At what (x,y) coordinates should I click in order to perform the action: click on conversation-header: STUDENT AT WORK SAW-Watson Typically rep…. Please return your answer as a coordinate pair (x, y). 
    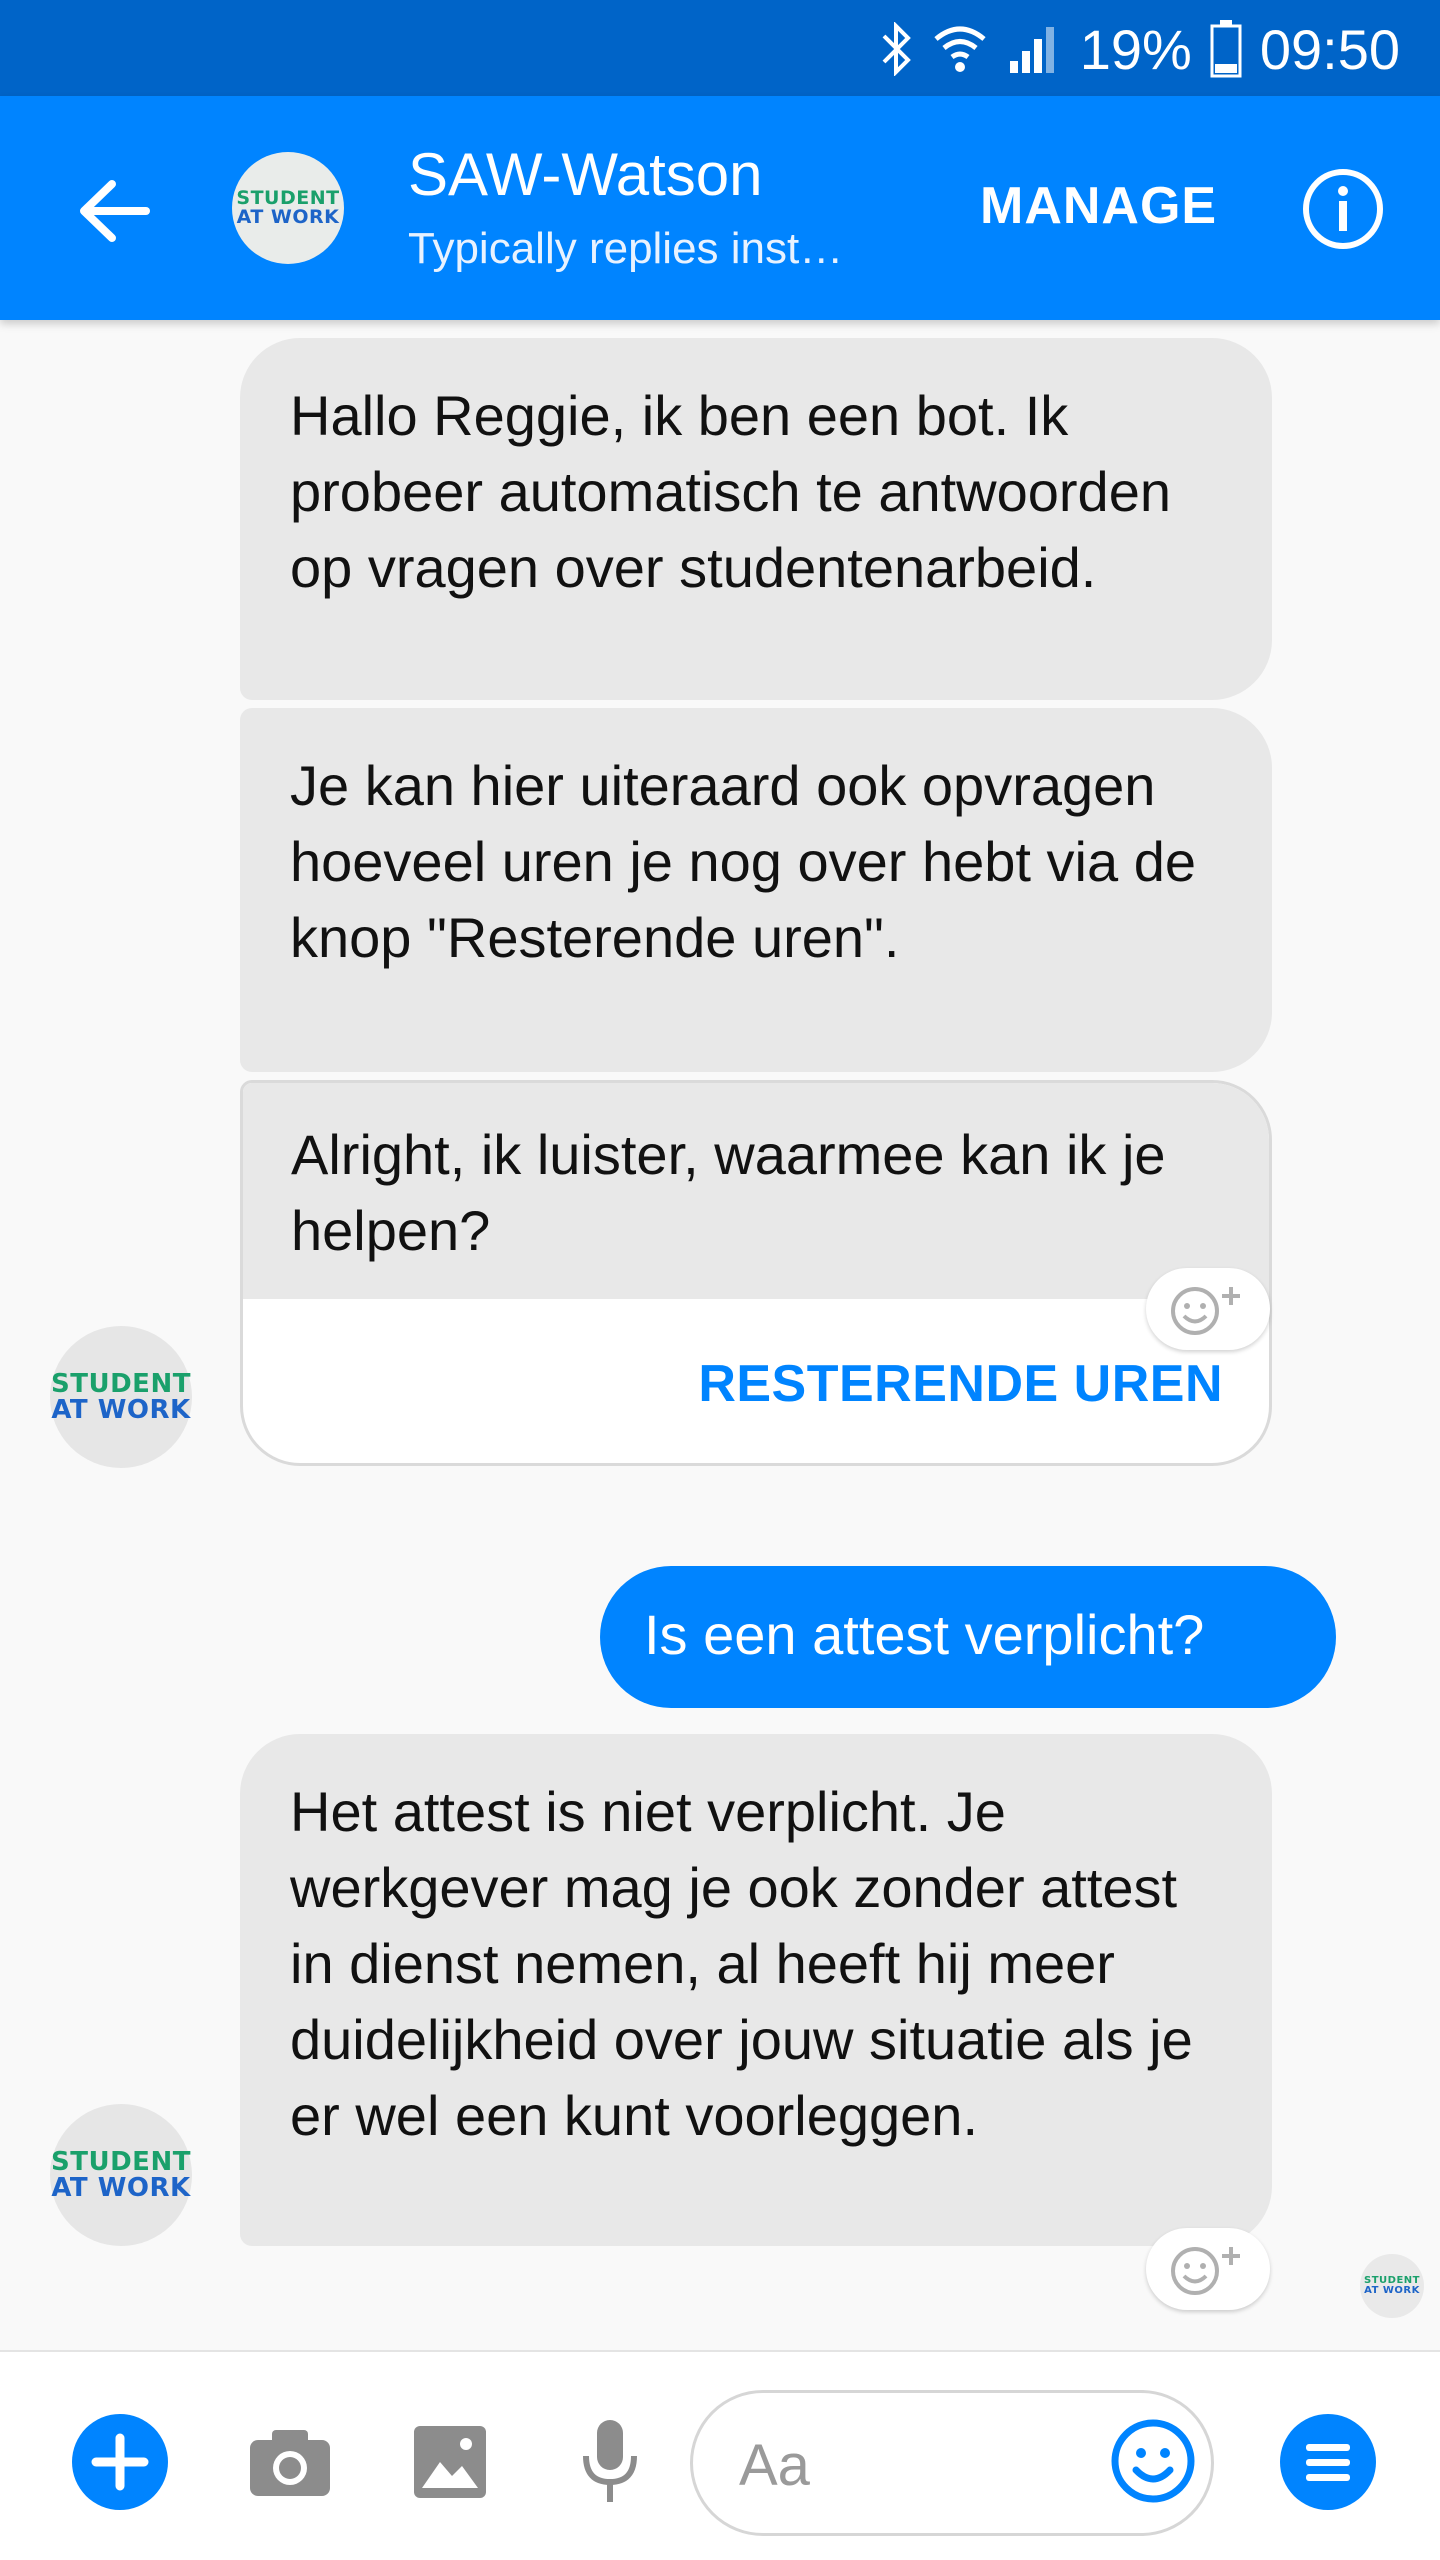
    Looking at the image, I should click on (720, 208).